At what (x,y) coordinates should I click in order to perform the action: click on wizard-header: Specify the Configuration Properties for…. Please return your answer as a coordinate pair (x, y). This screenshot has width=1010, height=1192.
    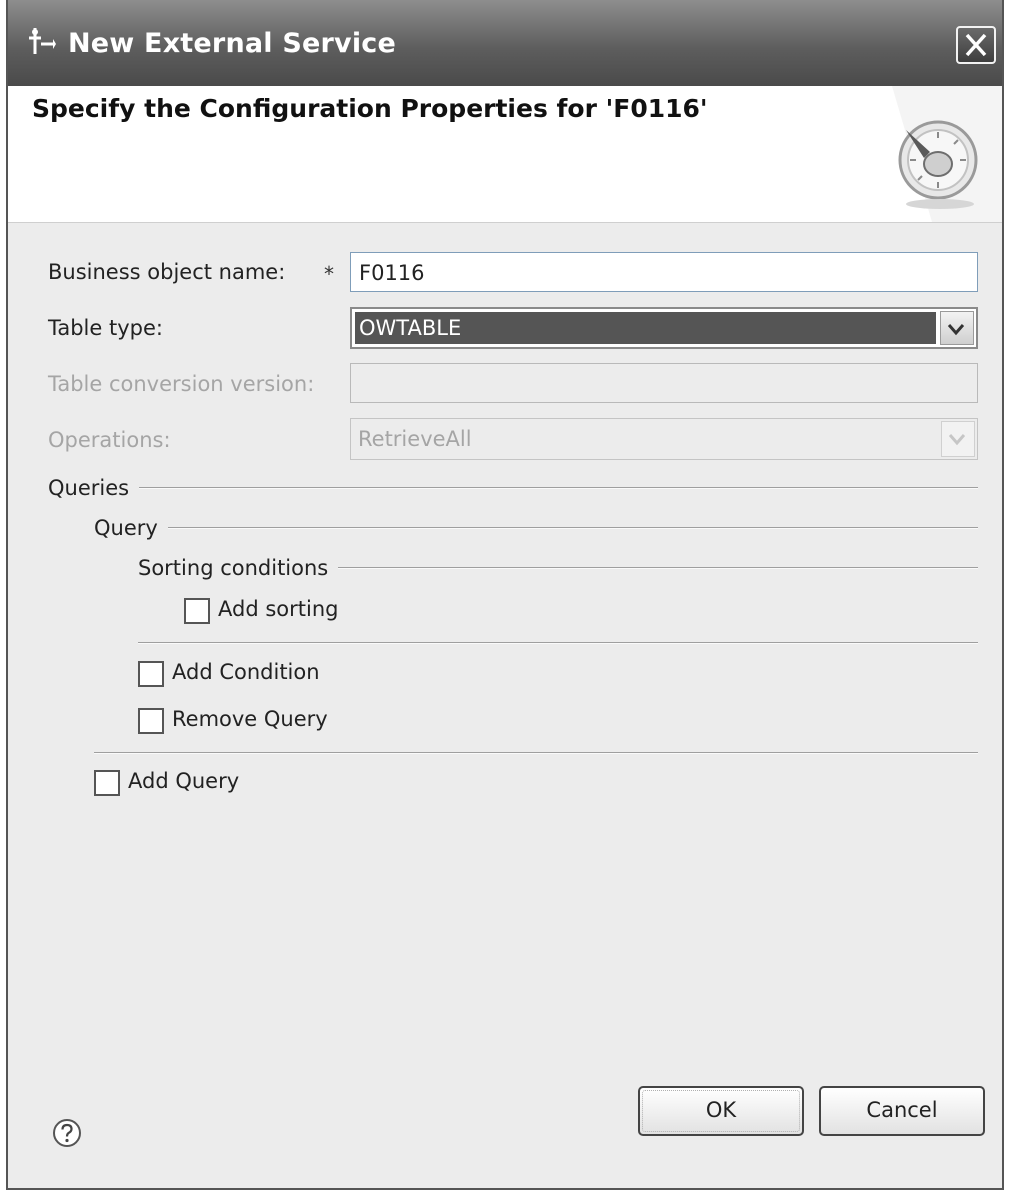
    Looking at the image, I should click on (505, 154).